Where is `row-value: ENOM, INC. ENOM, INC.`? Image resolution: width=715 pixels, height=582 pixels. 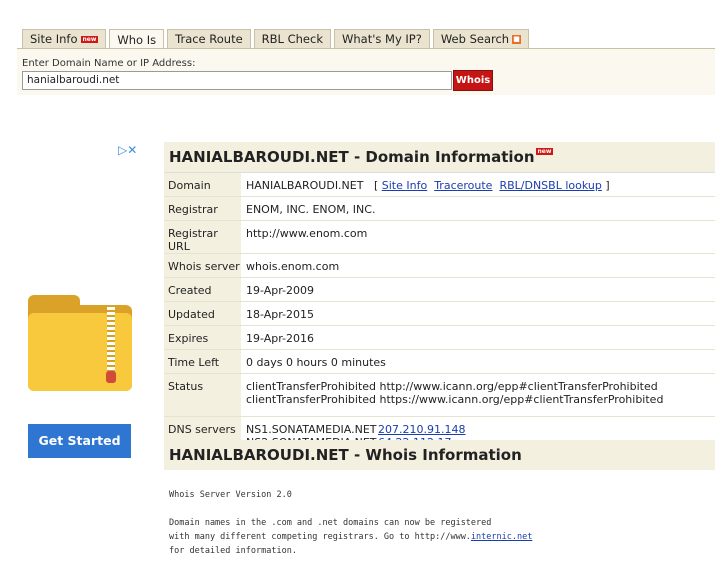 row-value: ENOM, INC. ENOM, INC. is located at coordinates (311, 209).